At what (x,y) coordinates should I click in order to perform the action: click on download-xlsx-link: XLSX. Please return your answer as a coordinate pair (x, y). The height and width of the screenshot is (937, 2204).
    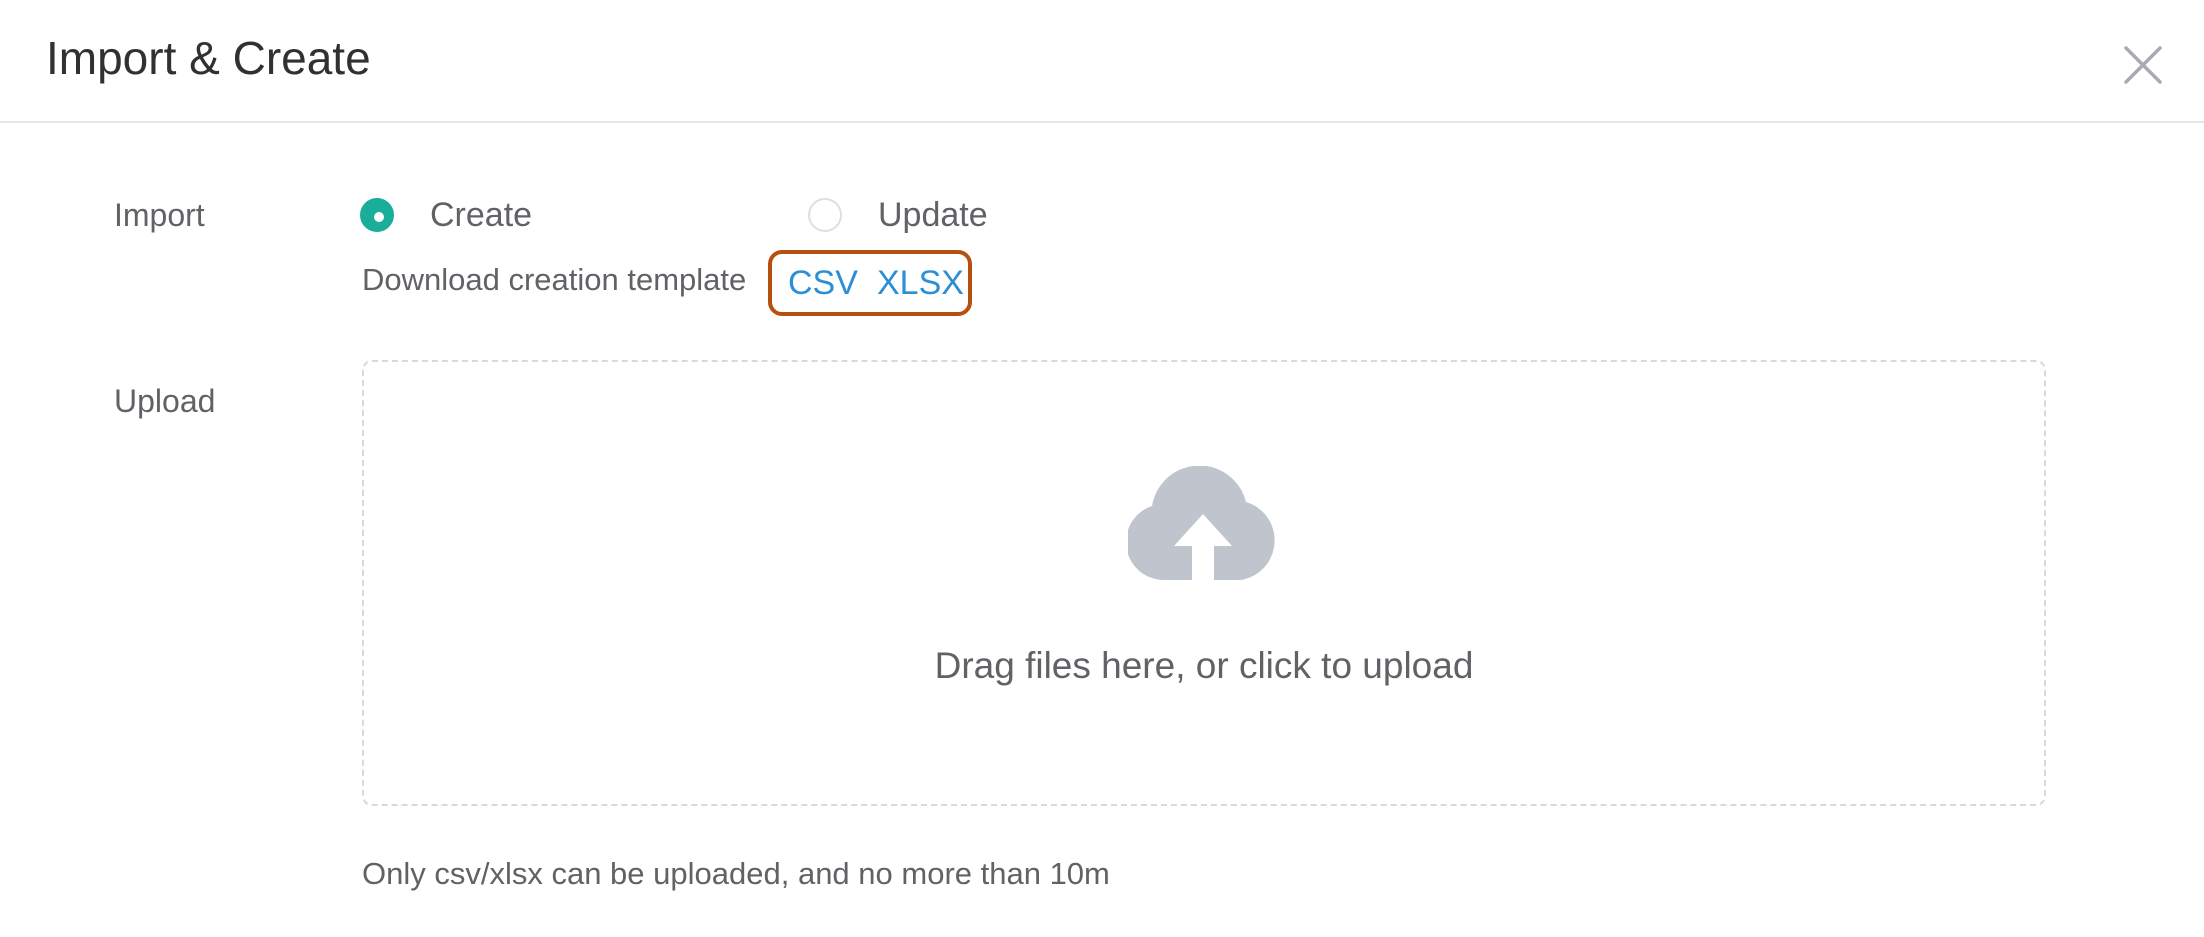
    Looking at the image, I should click on (920, 283).